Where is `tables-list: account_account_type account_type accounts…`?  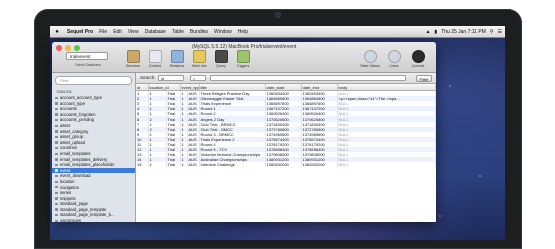
tables-list: account_account_type account_type accounts… is located at coordinates (93, 158).